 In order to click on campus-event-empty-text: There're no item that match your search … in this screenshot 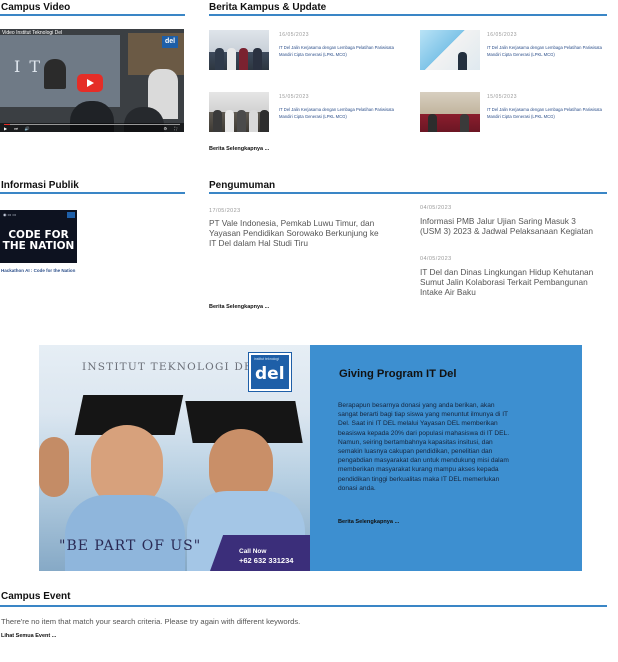, I will do `click(151, 621)`.